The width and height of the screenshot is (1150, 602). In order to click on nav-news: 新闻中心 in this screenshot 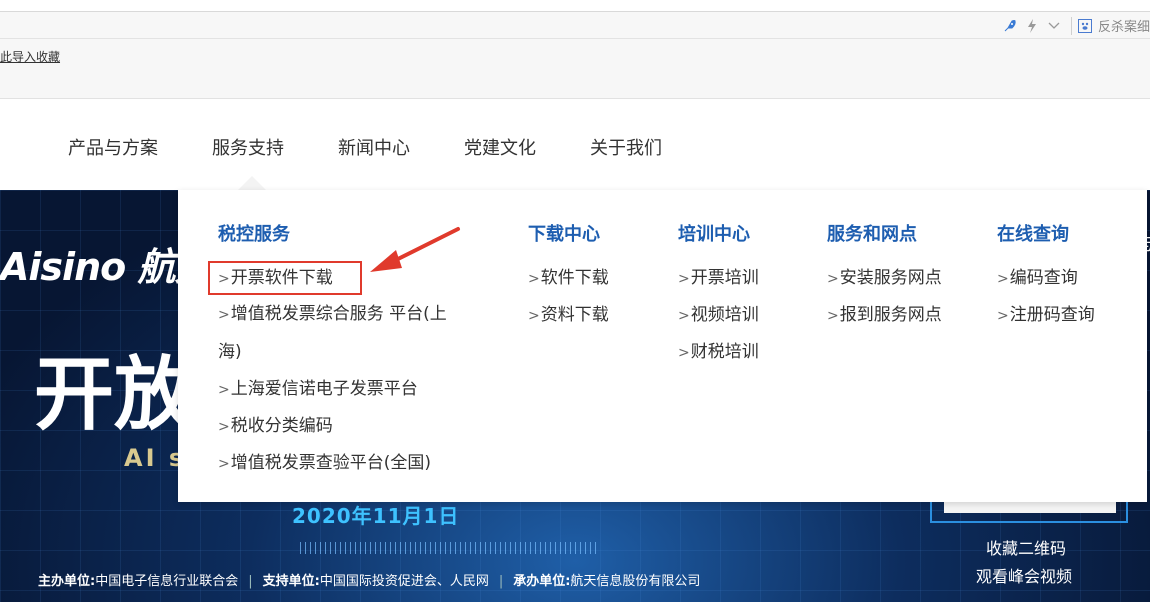, I will do `click(374, 147)`.